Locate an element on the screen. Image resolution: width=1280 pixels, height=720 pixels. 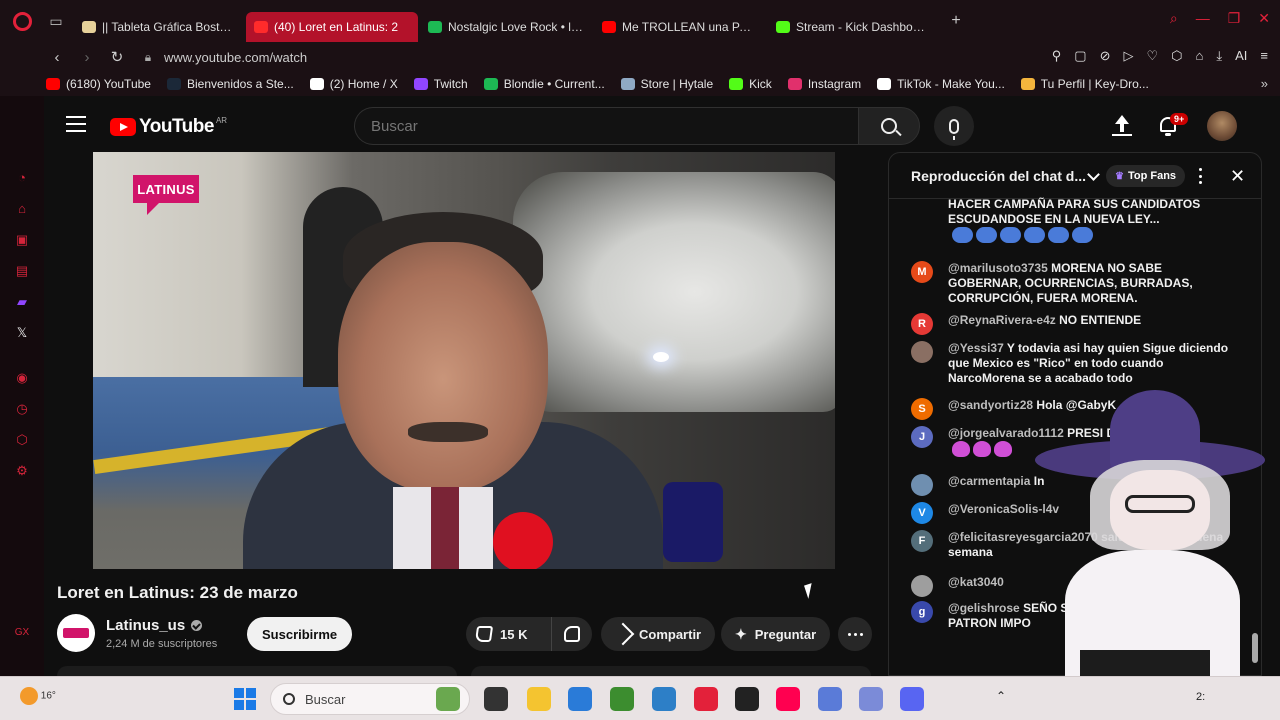
channel-name: Latinus_us is located at coordinates (154, 625).